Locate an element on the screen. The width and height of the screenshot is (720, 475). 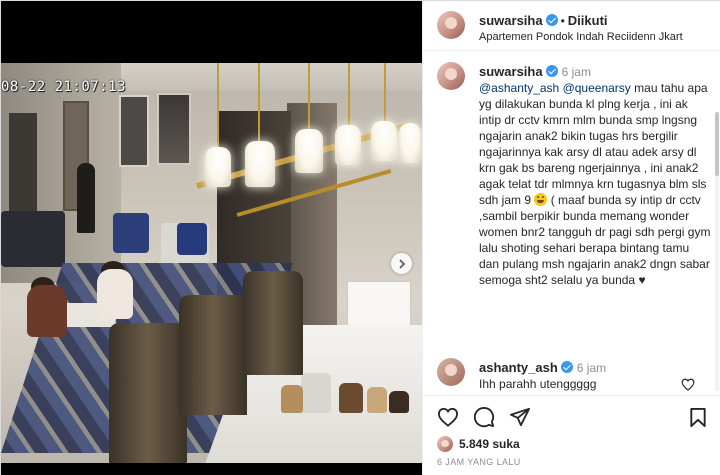
heart-icon is located at coordinates (448, 417).